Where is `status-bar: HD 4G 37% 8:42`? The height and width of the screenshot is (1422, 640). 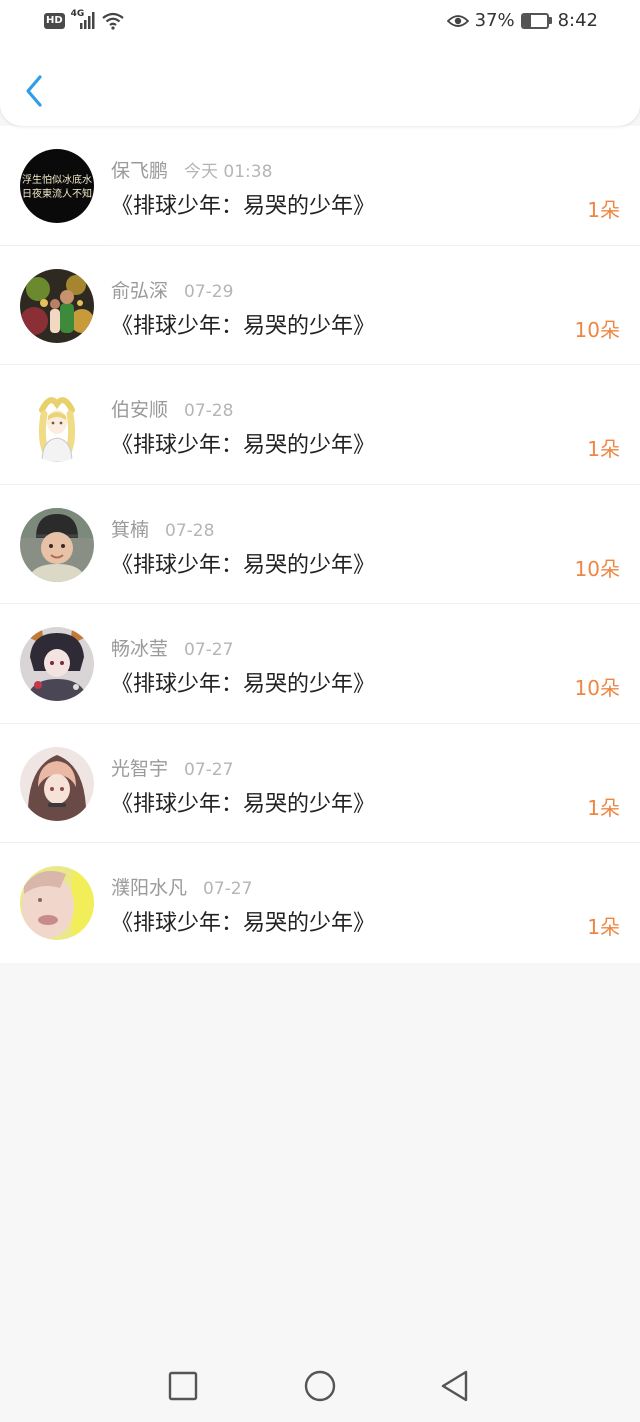
status-bar: HD 4G 37% 8:42 is located at coordinates (320, 22).